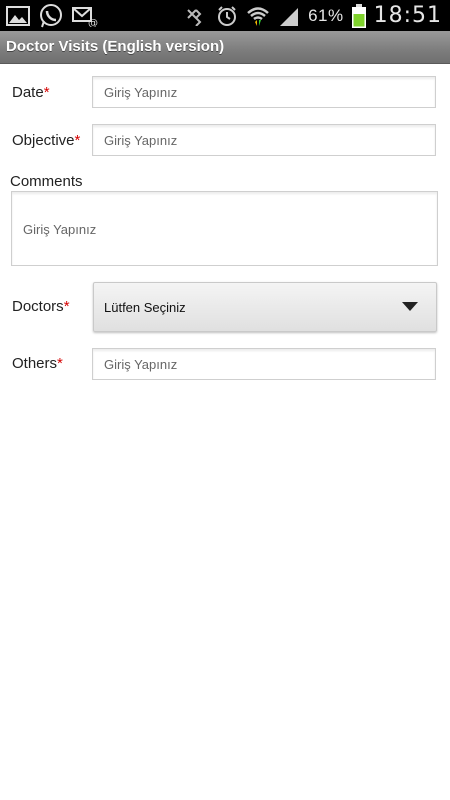  I want to click on battery-percent: 61%, so click(326, 15).